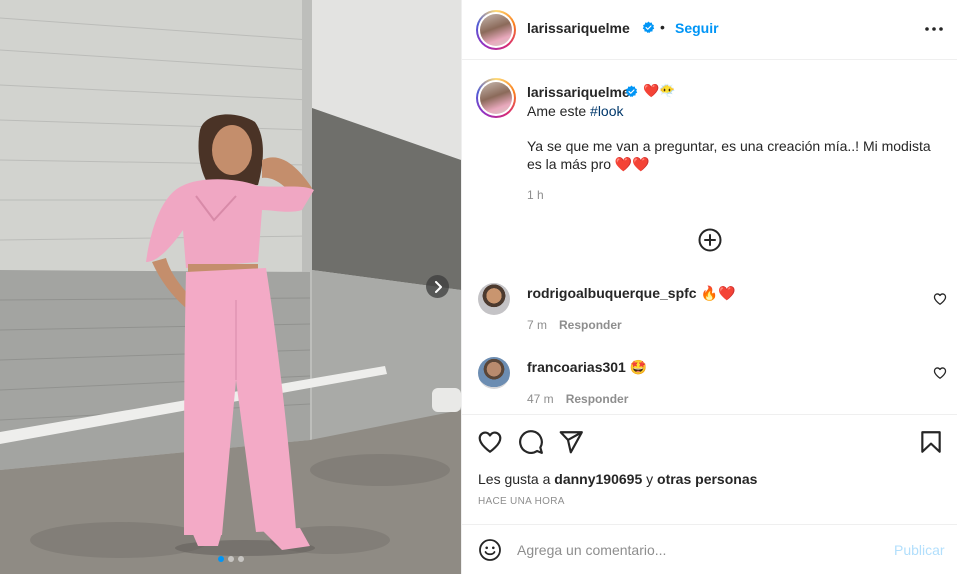  I want to click on comment-text: 🔥❤️, so click(718, 293).